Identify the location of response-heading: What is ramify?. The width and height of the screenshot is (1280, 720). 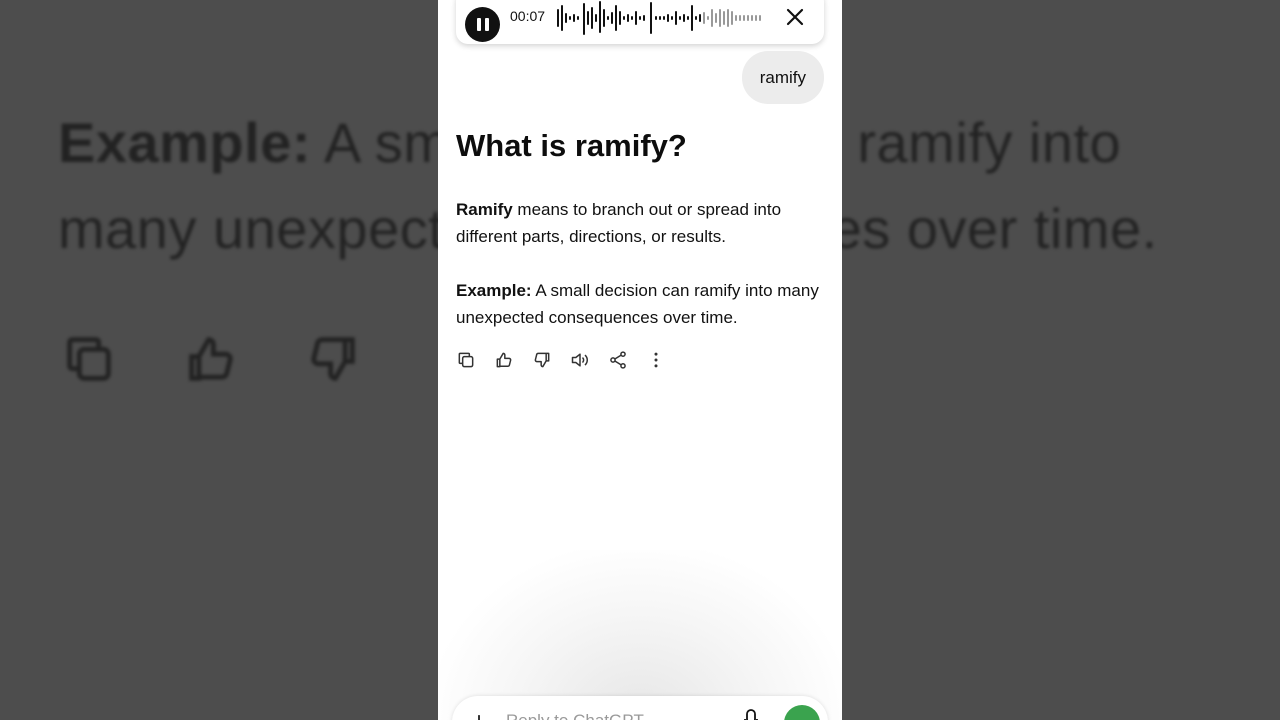
(571, 145).